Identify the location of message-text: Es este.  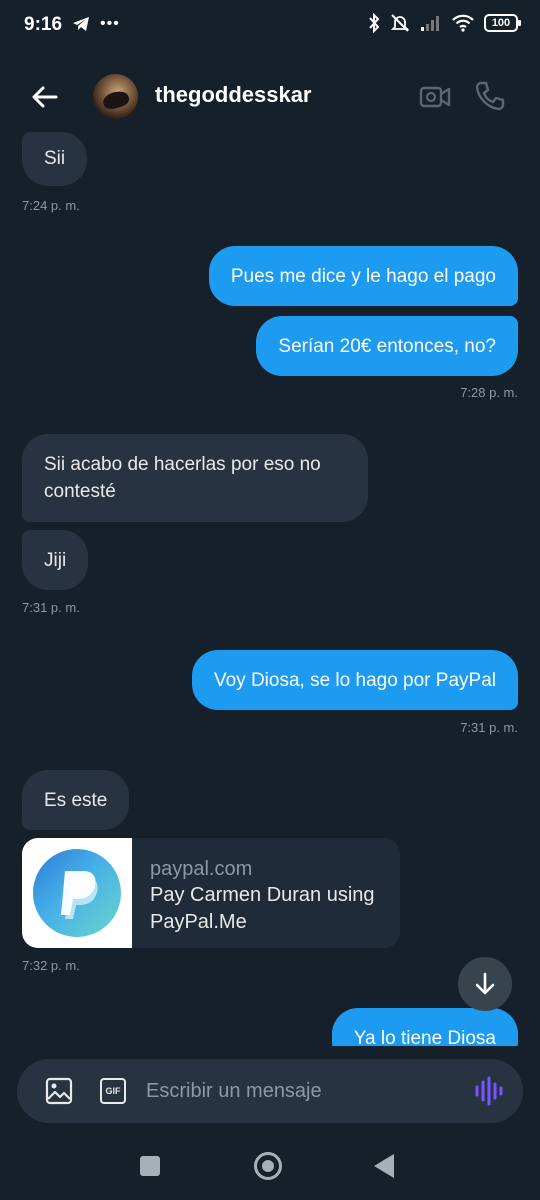
(76, 800).